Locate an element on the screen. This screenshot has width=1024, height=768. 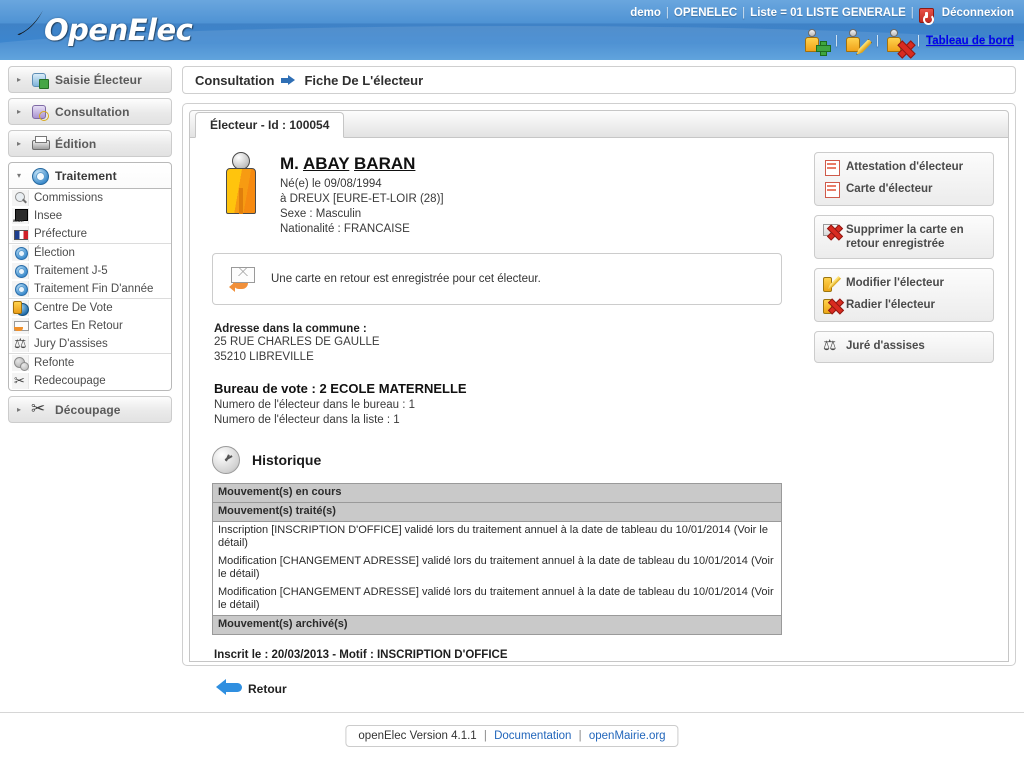
action-label: Supprimer la carte en retour enregistrée is located at coordinates (905, 237).